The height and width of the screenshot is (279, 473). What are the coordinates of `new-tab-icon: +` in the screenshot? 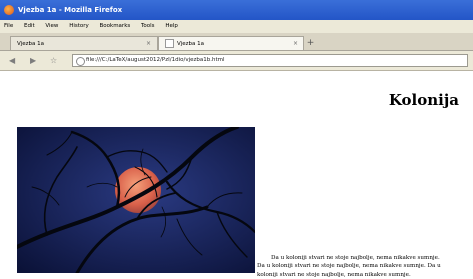 It's located at (310, 43).